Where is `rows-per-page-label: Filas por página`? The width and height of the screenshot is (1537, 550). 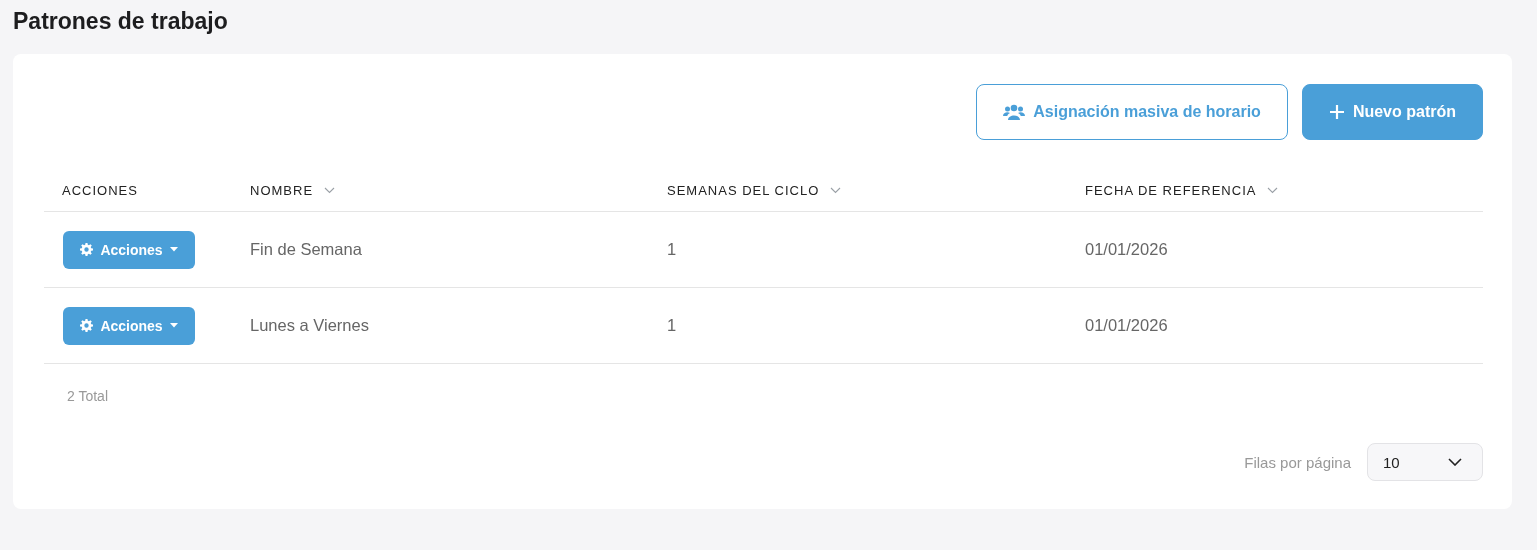
rows-per-page-label: Filas por página is located at coordinates (1297, 462).